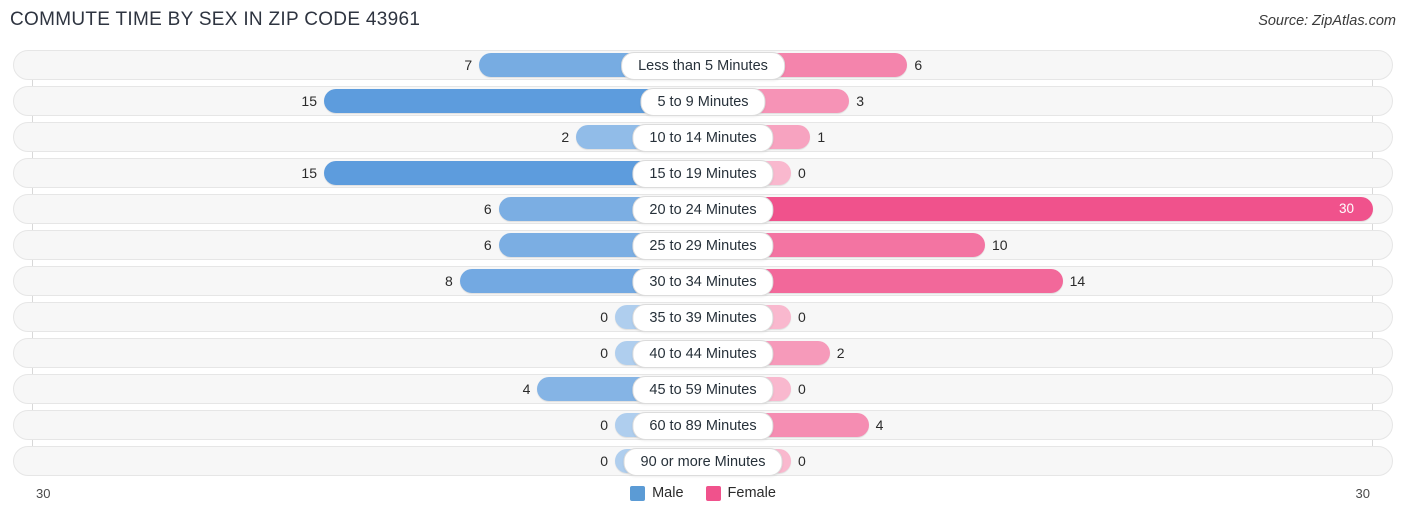 This screenshot has height=523, width=1406. I want to click on category-label: 60 to 89 Minutes, so click(703, 426).